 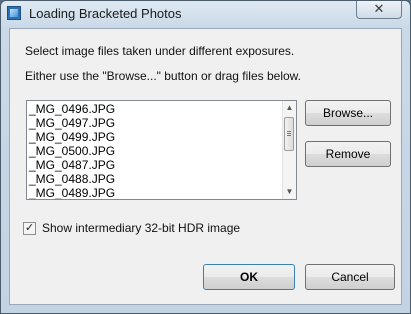 I want to click on scrollbar-thumb, so click(x=289, y=134).